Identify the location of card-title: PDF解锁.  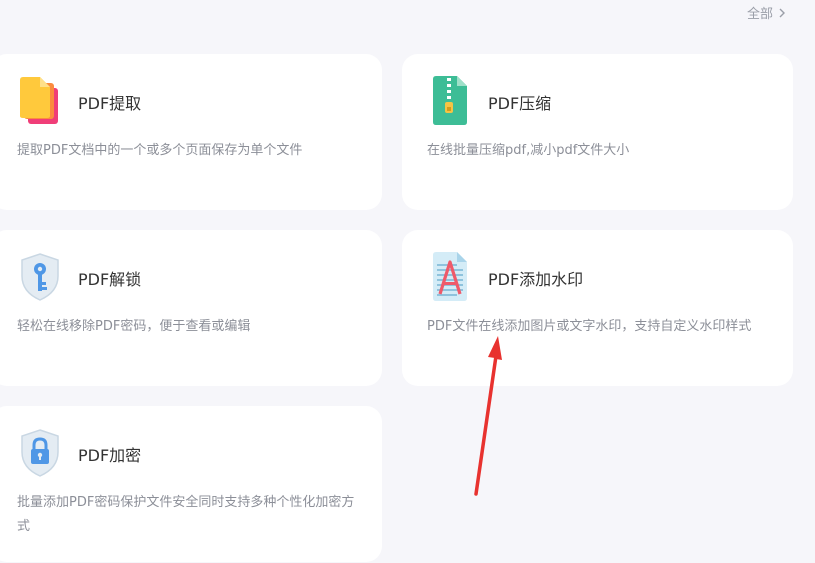
(110, 279).